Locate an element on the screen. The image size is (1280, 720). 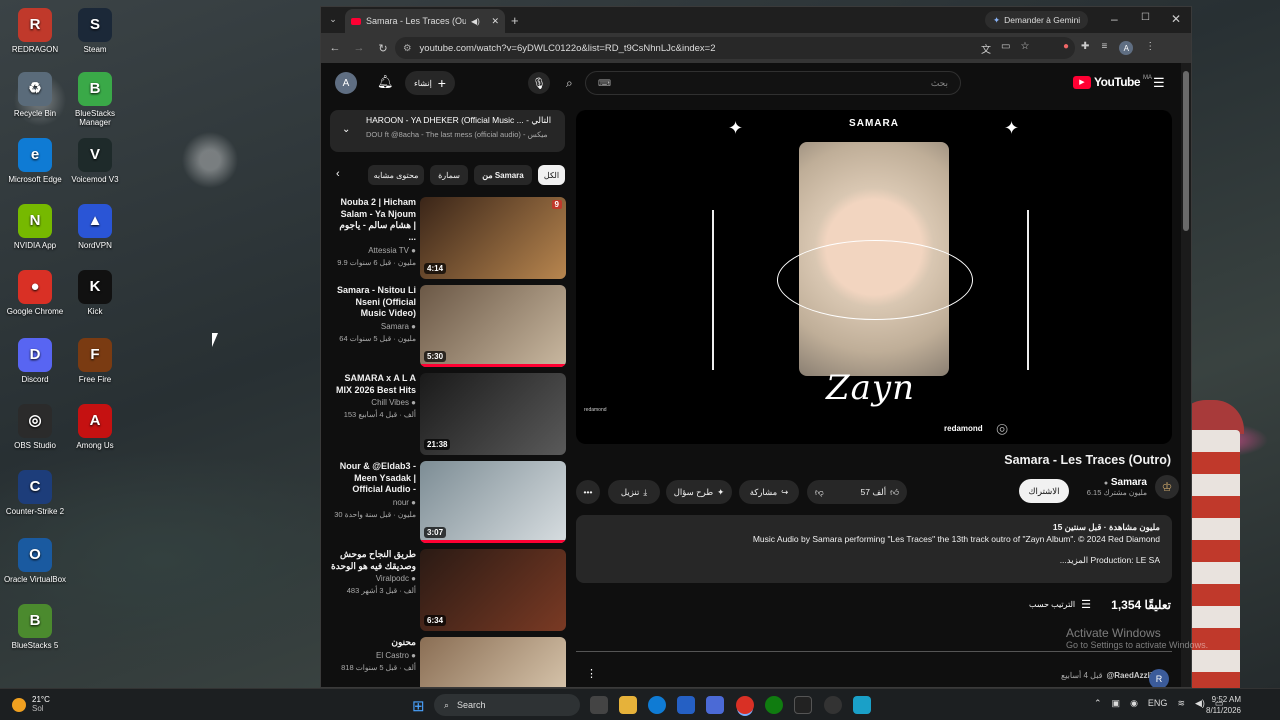
video-thumbnail: 3:07 is located at coordinates (493, 502).